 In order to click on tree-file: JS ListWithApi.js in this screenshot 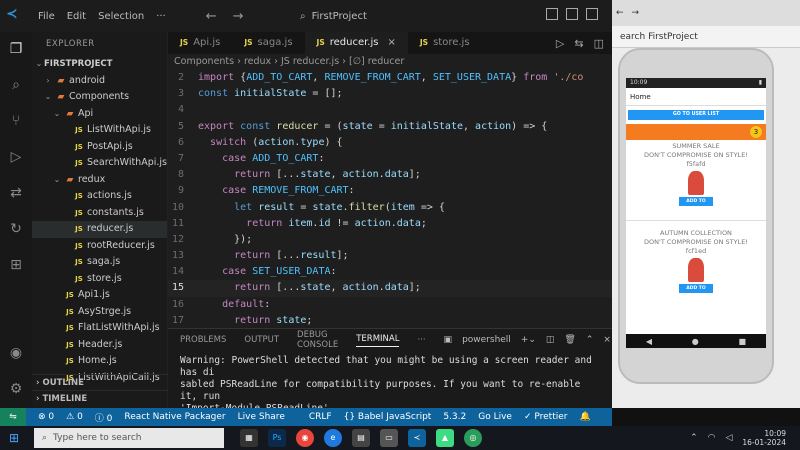, I will do `click(99, 130)`.